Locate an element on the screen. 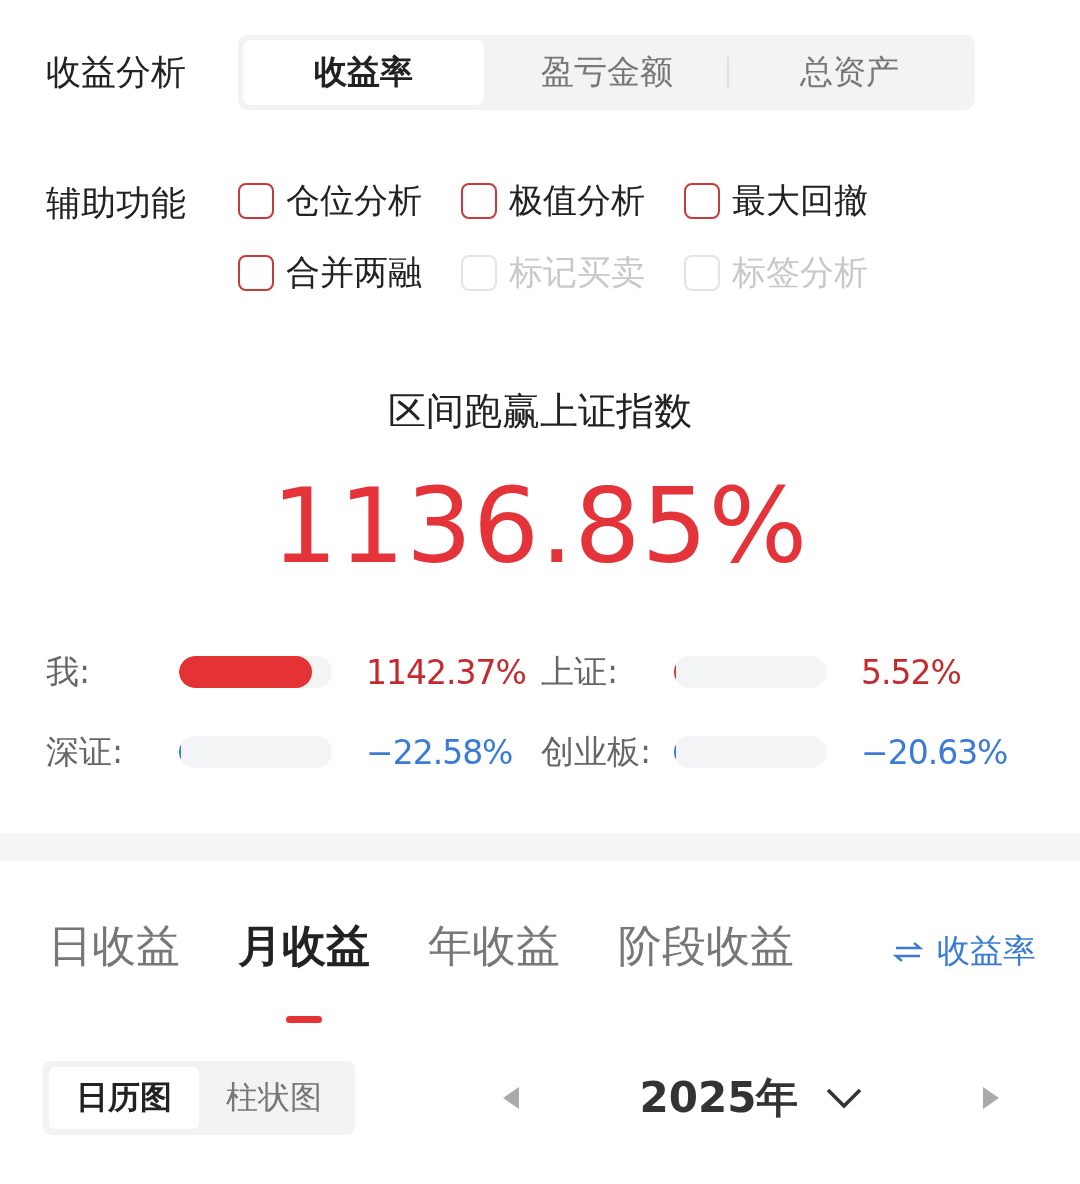 The image size is (1080, 1184). view-tab: 柱状图 is located at coordinates (274, 1098).